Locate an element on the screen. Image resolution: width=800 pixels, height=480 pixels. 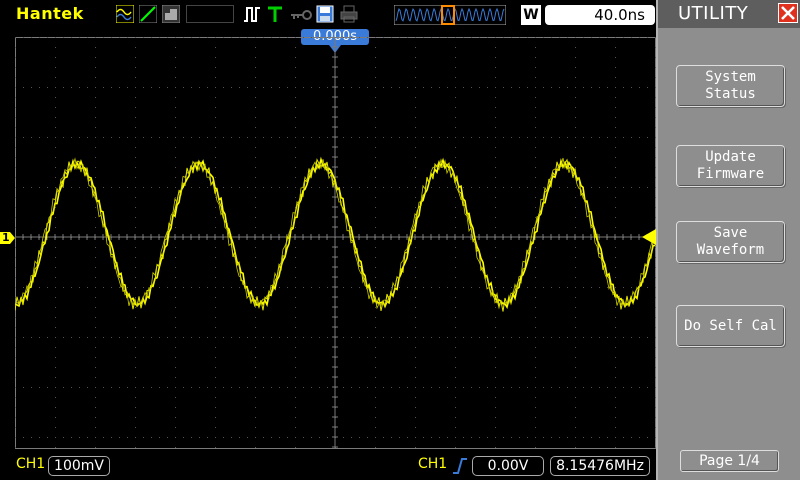
update-firmware-label: Update Firmware is located at coordinates (730, 165).